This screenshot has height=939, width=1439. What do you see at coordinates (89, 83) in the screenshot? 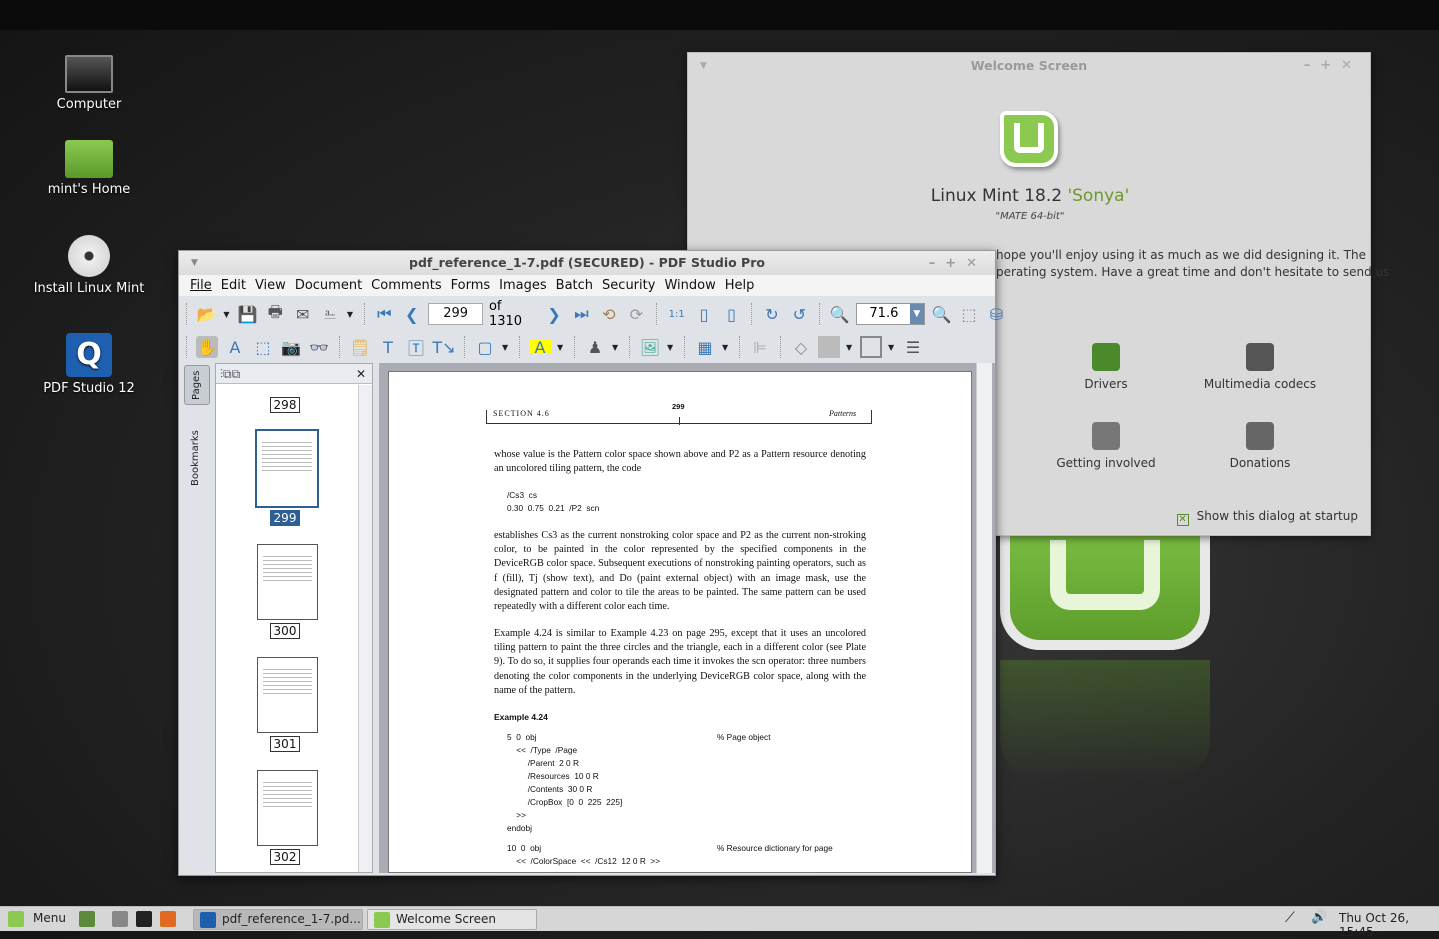
I see `desktop-icon-computer: Computer` at bounding box center [89, 83].